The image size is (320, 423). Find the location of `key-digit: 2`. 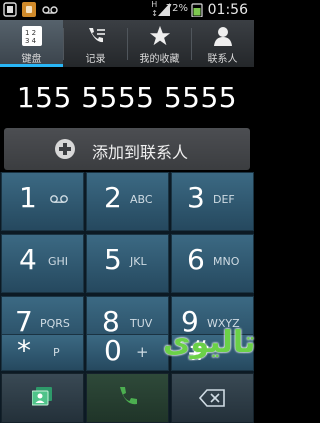

key-digit: 2 is located at coordinates (113, 197).